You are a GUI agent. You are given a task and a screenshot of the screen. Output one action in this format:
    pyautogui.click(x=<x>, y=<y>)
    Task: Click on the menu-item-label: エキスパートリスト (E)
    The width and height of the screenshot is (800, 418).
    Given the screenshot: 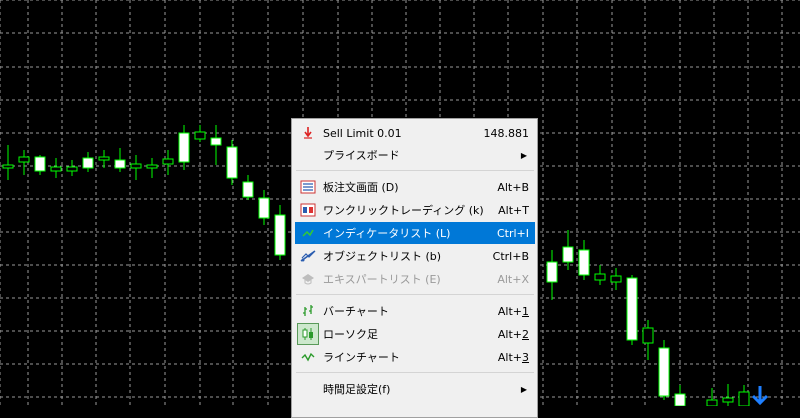 What is the action you would take?
    pyautogui.click(x=382, y=279)
    